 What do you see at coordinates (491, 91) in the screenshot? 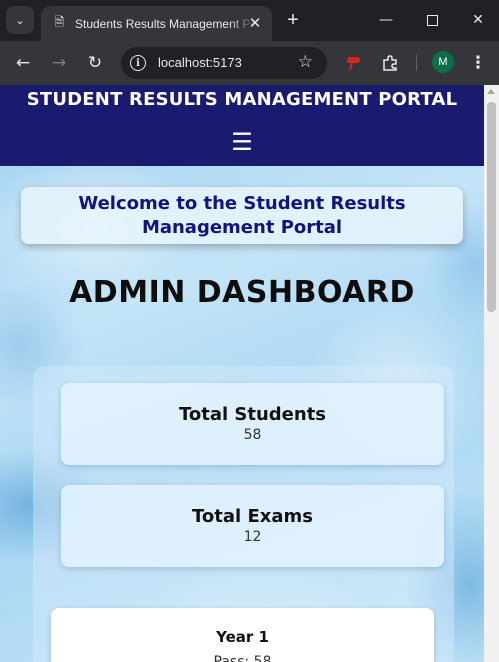
I see `scroll-up-arrow-icon` at bounding box center [491, 91].